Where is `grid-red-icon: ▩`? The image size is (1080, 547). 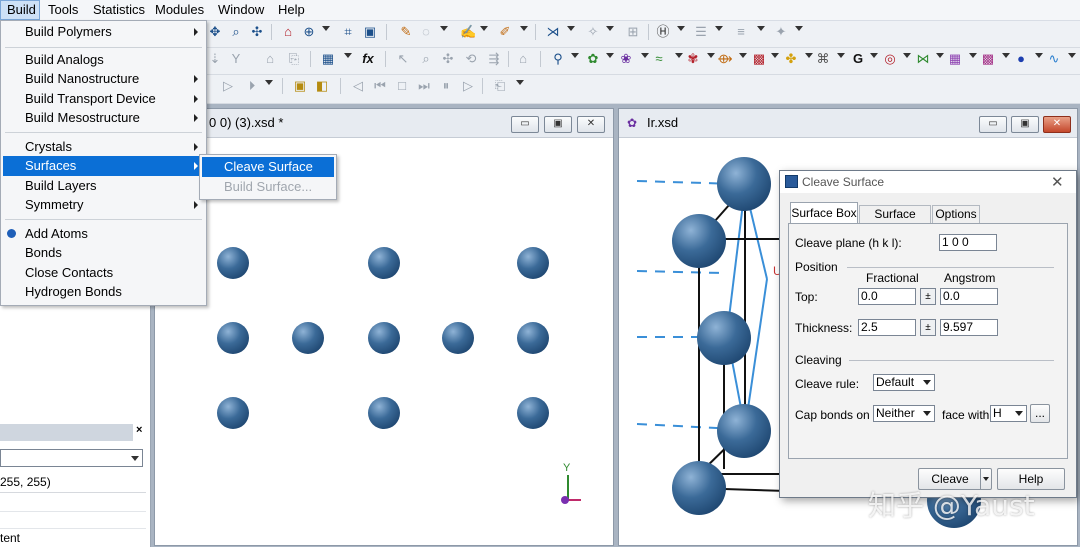 grid-red-icon: ▩ is located at coordinates (759, 59).